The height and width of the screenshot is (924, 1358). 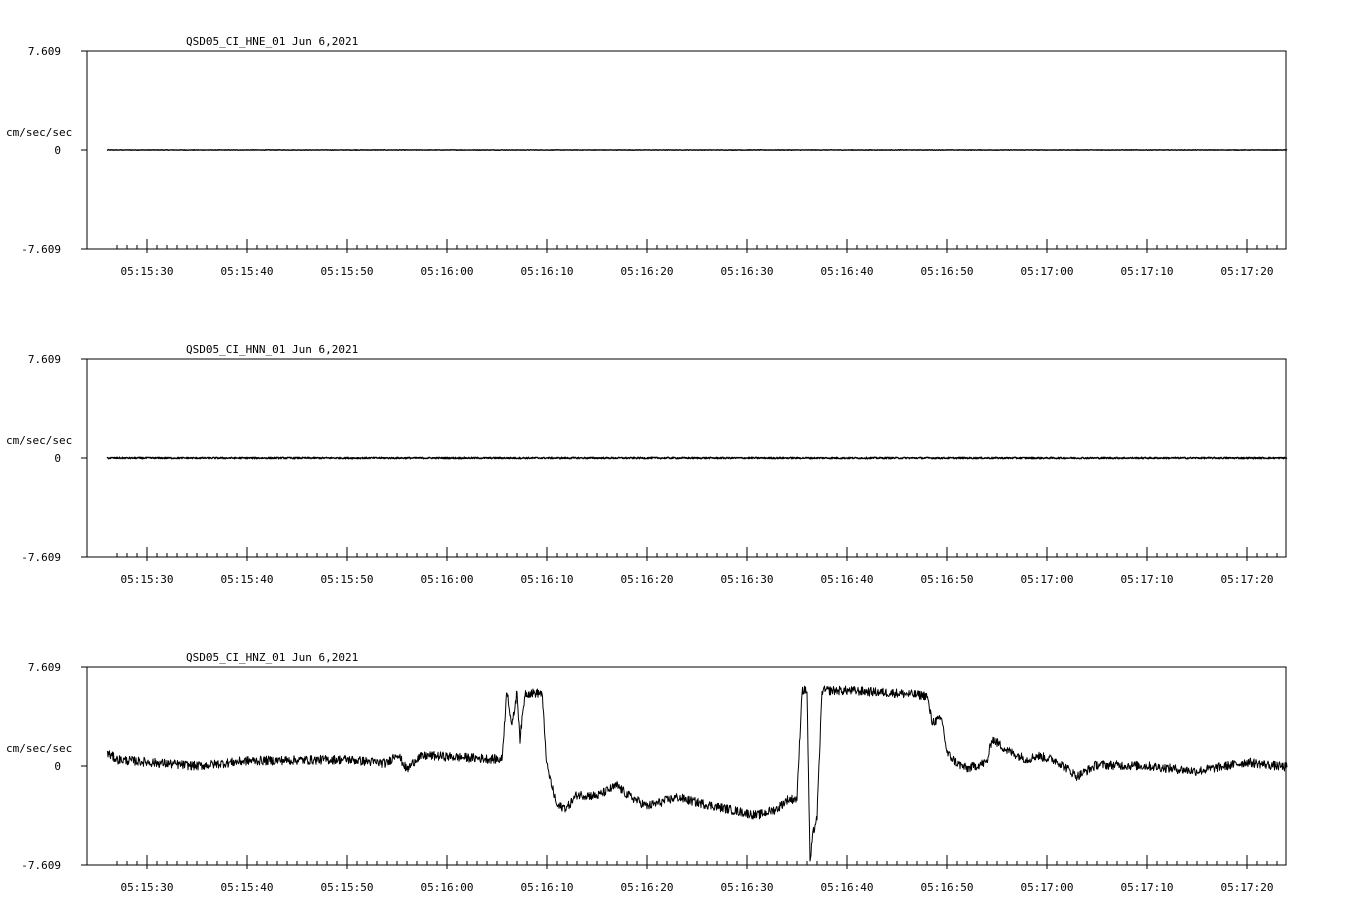 I want to click on chart-title: QSD05_CI_HNZ_01 Jun 6,2021, so click(x=272, y=657).